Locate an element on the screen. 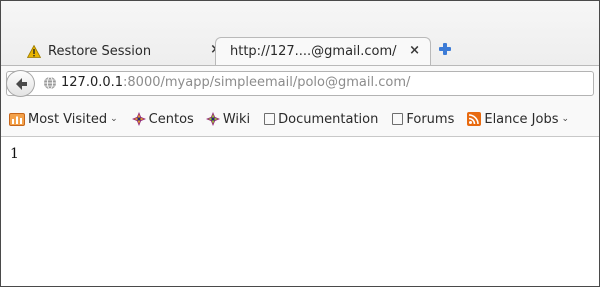 This screenshot has width=600, height=287. tab-label: Restore Session is located at coordinates (100, 51).